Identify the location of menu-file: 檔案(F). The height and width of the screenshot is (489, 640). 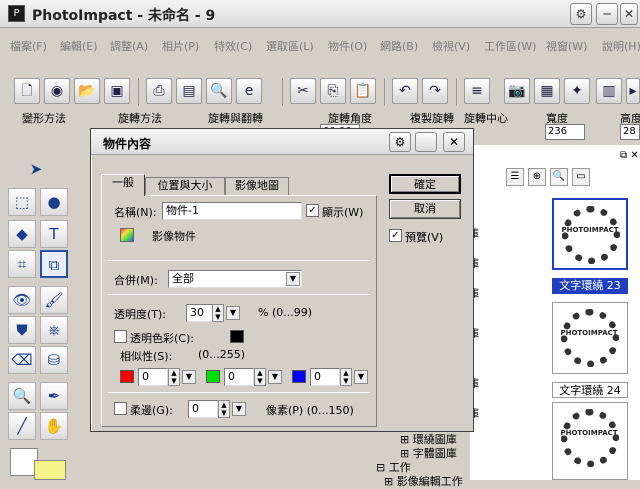
(28, 46).